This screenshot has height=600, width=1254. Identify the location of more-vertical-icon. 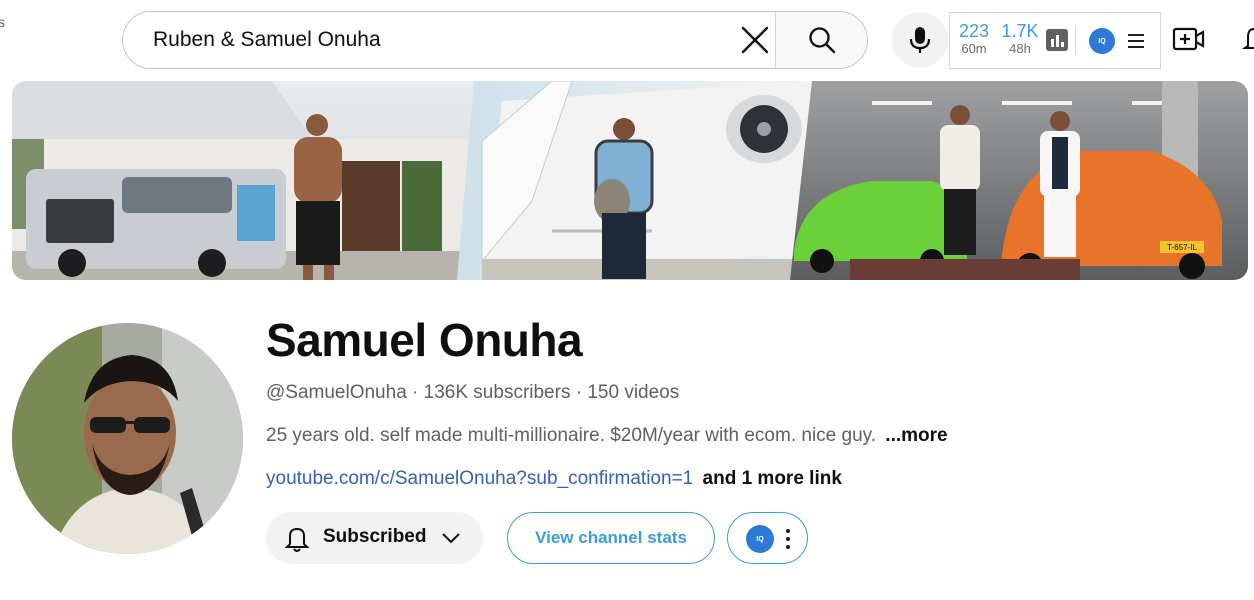
(788, 539).